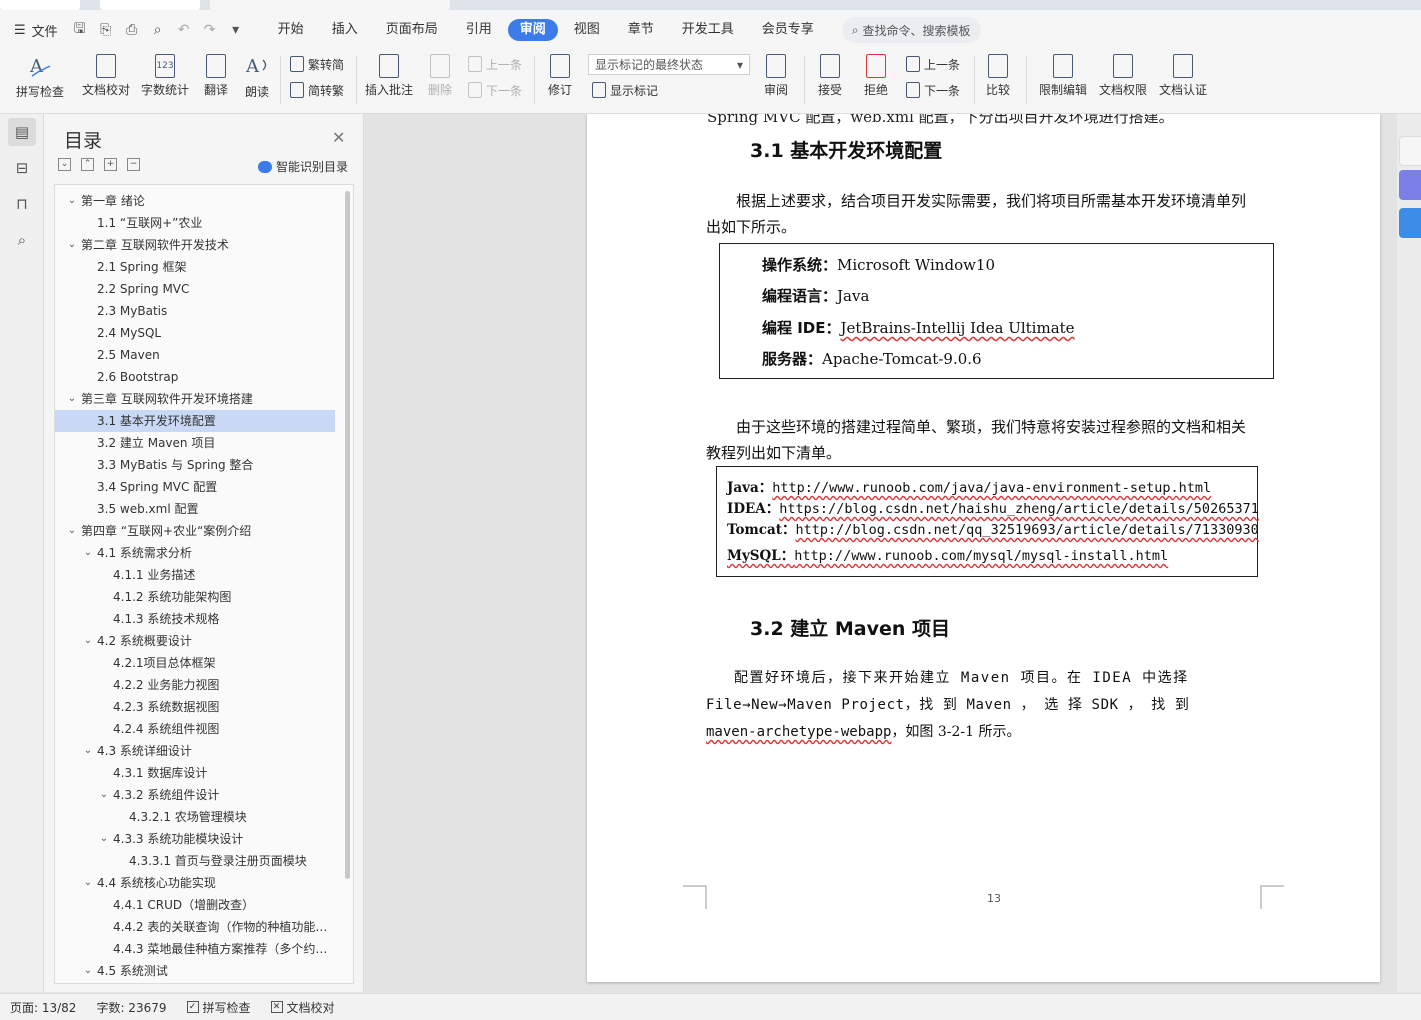 The height and width of the screenshot is (1020, 1421). What do you see at coordinates (22, 240) in the screenshot?
I see `search-icon: ⌕` at bounding box center [22, 240].